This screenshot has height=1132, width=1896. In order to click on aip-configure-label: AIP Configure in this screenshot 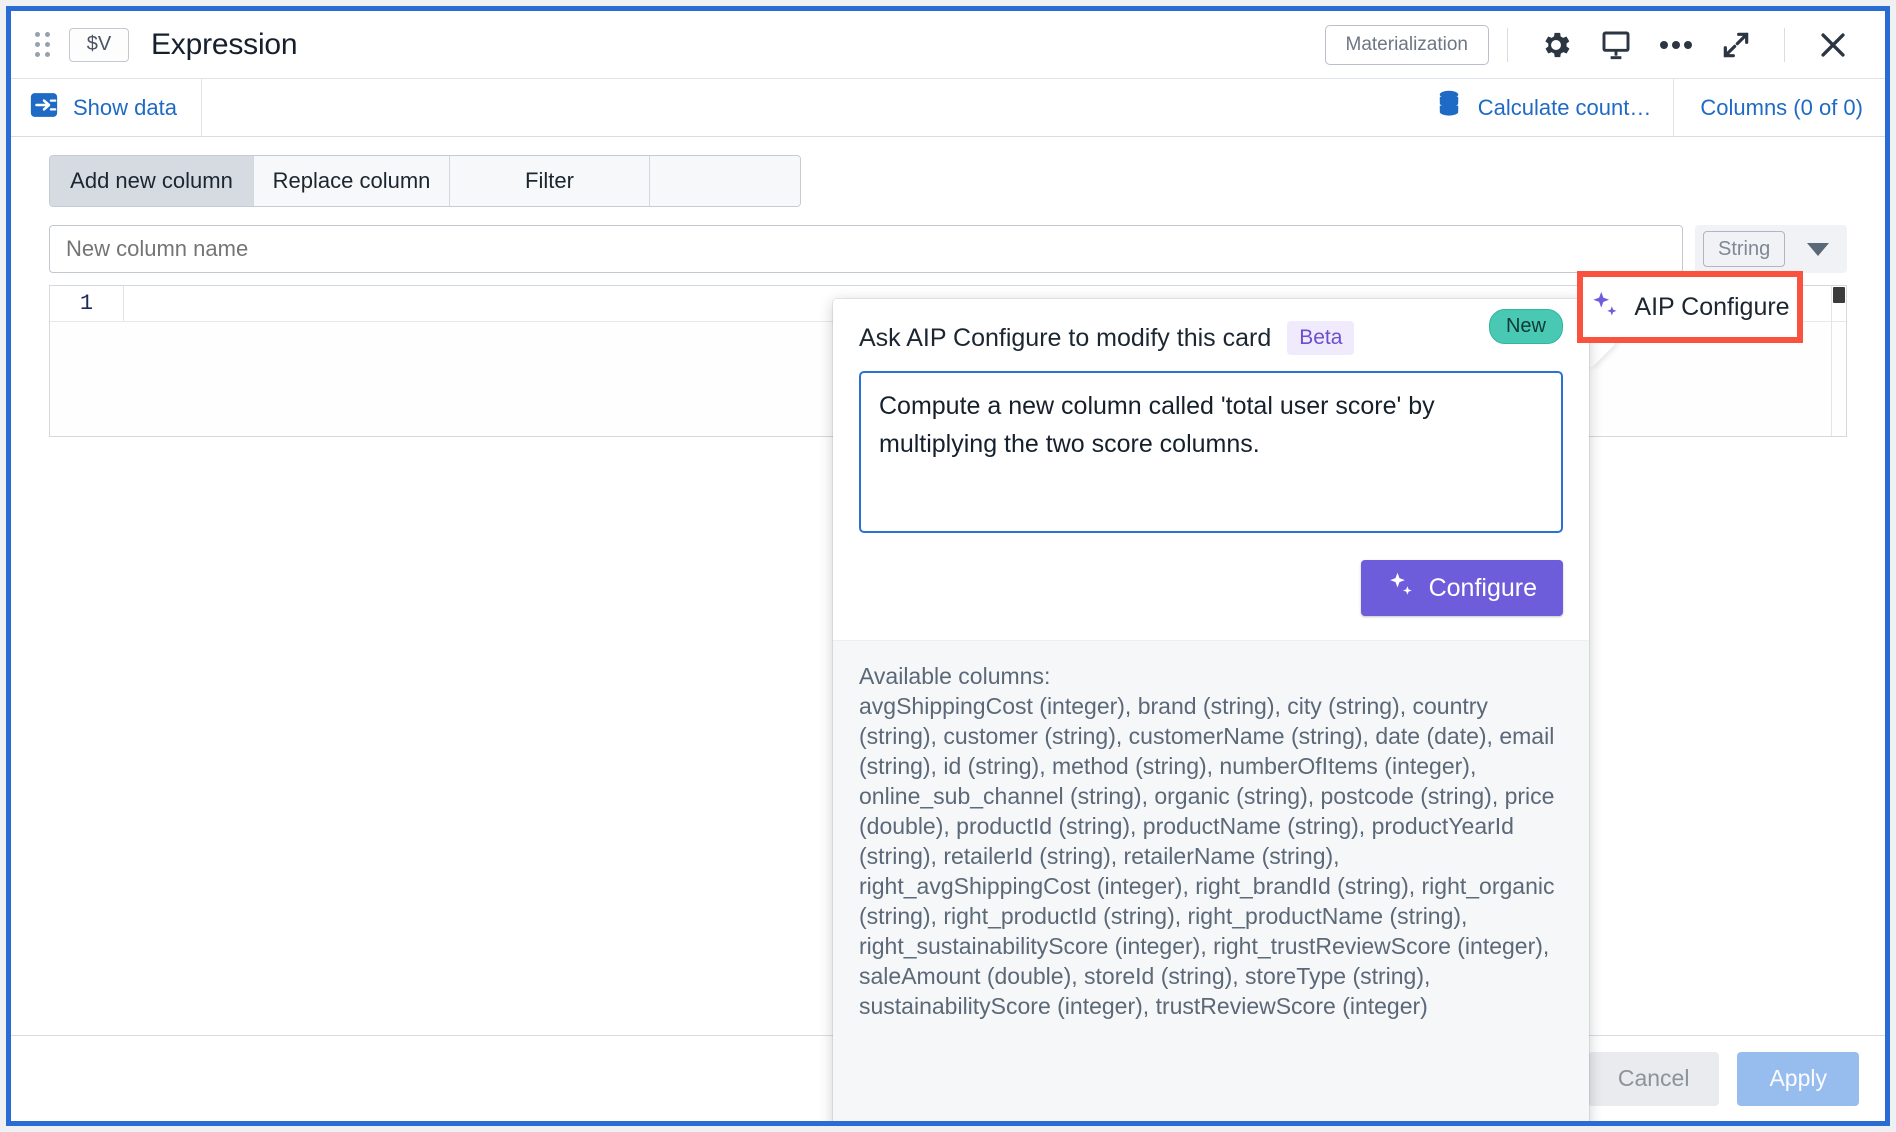, I will do `click(1712, 306)`.